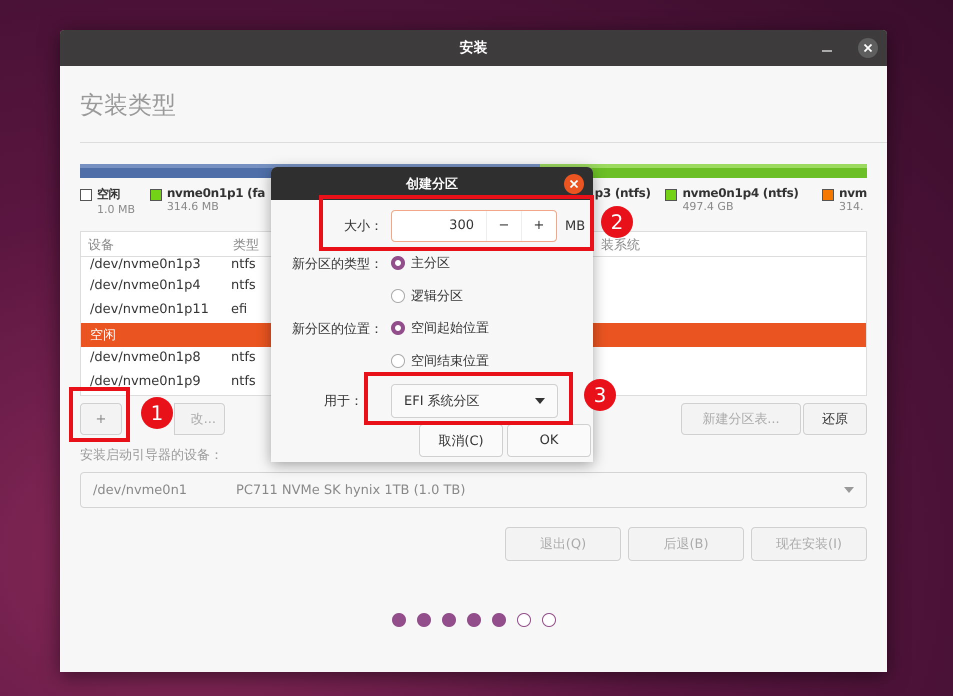  I want to click on highlight-frame, so click(99, 414).